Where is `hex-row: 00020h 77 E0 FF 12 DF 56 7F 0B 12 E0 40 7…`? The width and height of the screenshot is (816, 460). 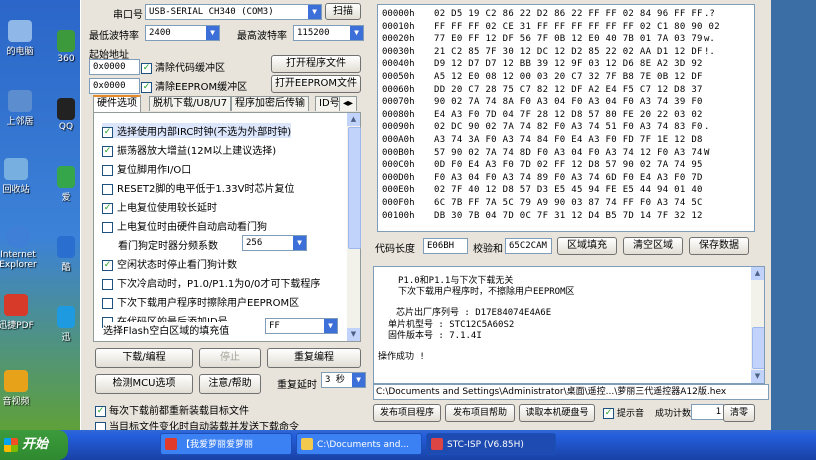 hex-row: 00020h 77 E0 FF 12 DF 56 7F 0B 12 E0 40 7… is located at coordinates (563, 39).